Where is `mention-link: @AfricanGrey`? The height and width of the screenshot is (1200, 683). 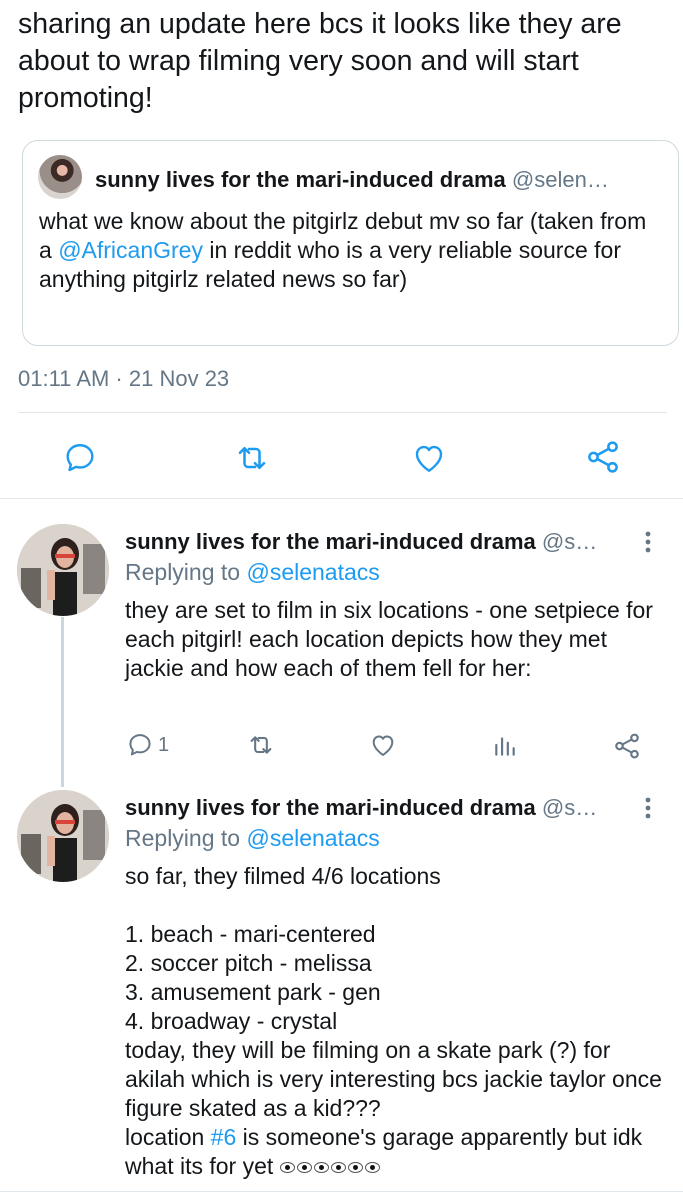
mention-link: @AfricanGrey is located at coordinates (130, 250).